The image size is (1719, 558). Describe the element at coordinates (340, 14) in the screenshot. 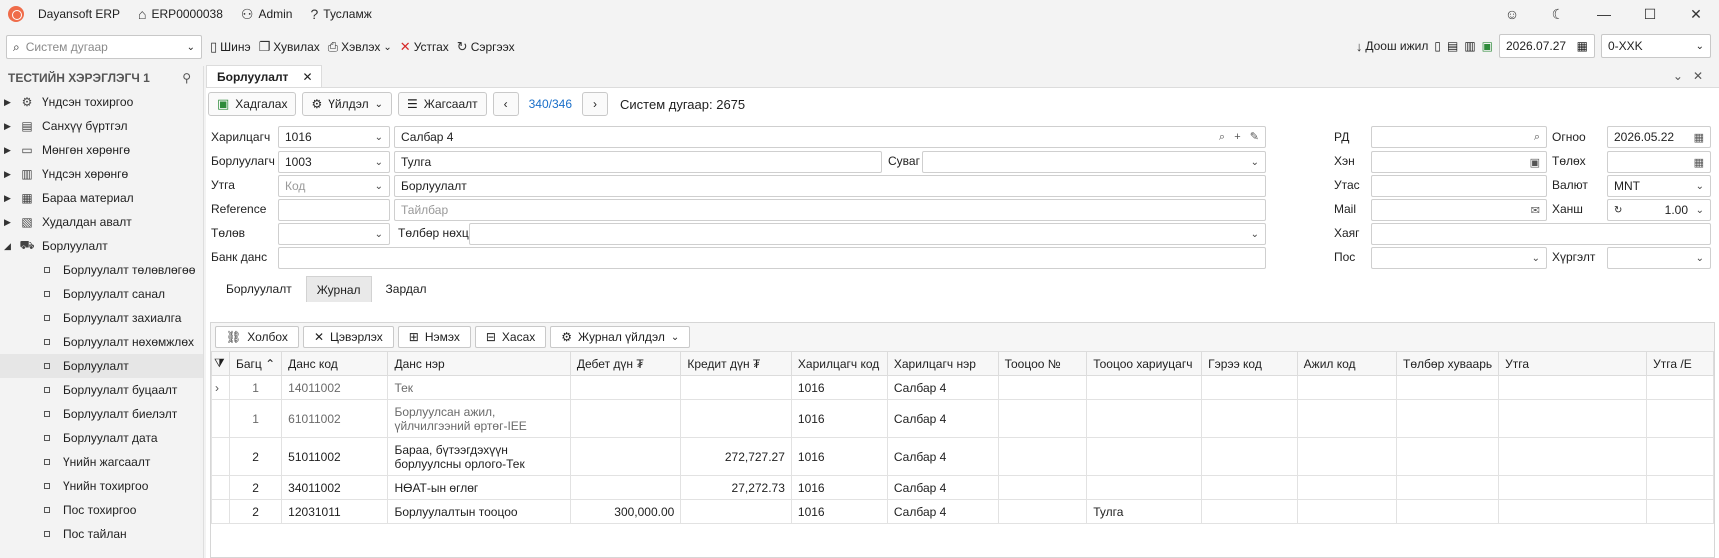

I see `help-link: ? Тусламж` at that location.